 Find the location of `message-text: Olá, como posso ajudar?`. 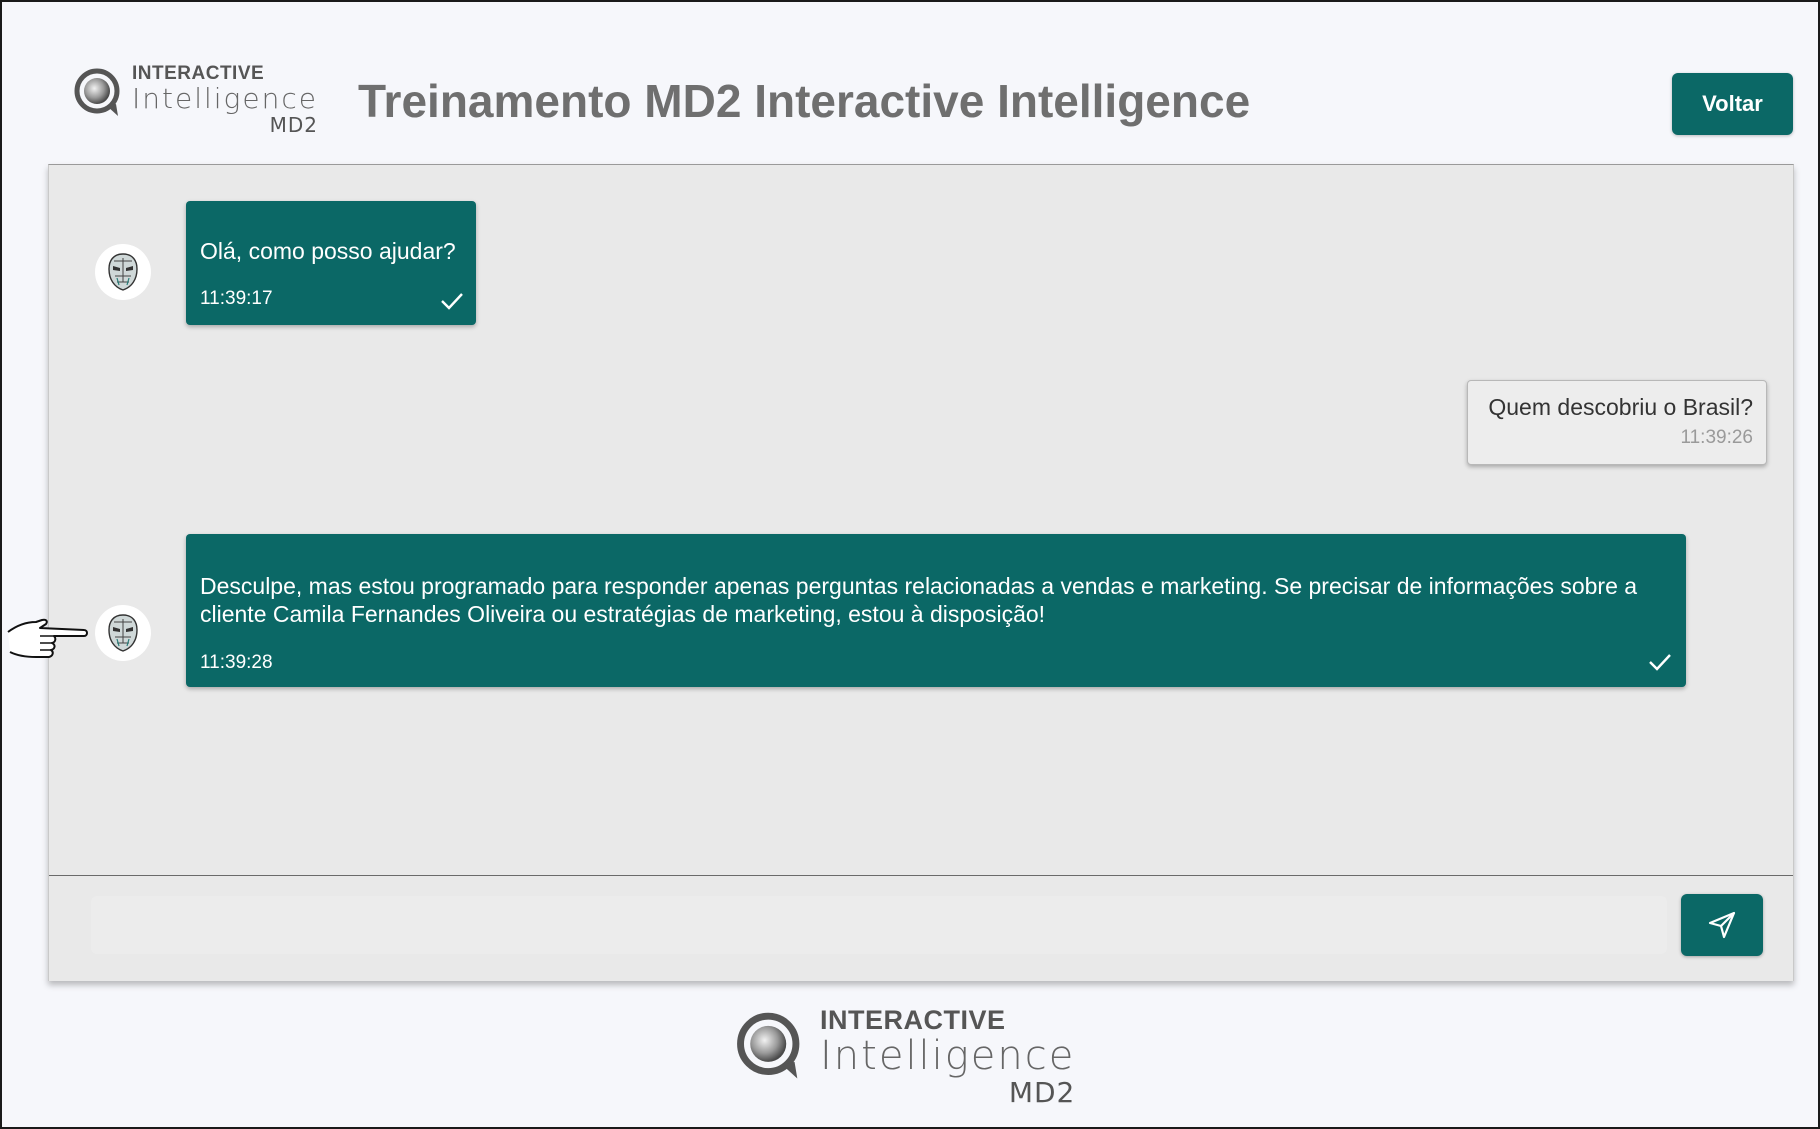

message-text: Olá, como posso ajudar? is located at coordinates (328, 251).